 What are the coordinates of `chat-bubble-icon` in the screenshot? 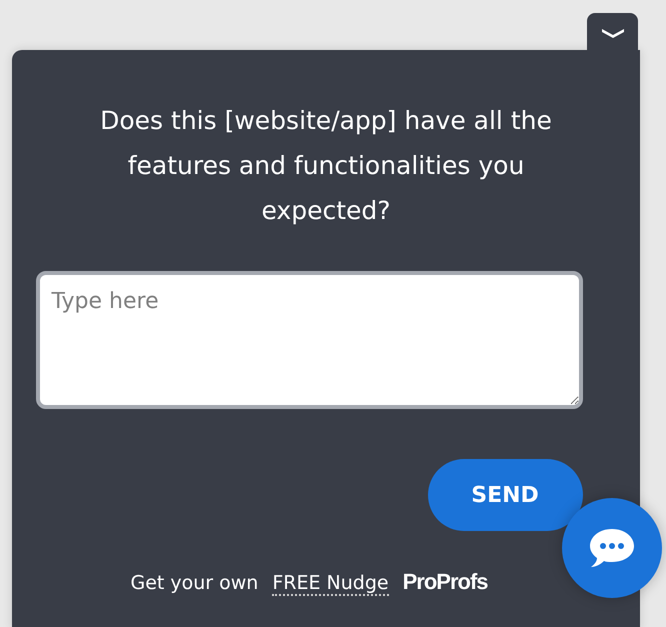 It's located at (612, 548).